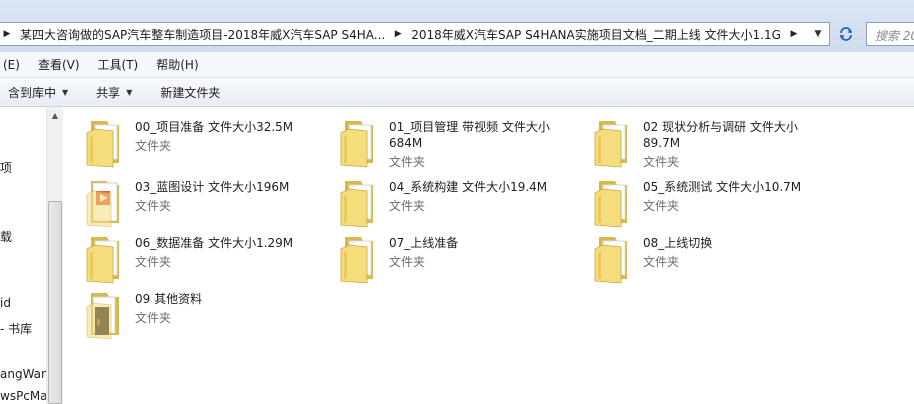 This screenshot has height=404, width=914. I want to click on folder-item: 04_系统构建 文件大小19.4M 文件夹, so click(462, 204).